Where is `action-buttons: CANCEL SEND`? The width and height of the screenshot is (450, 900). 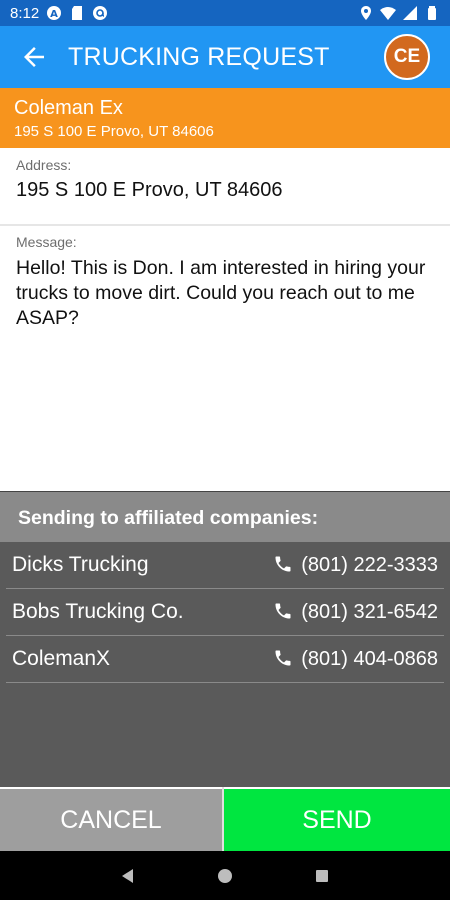
action-buttons: CANCEL SEND is located at coordinates (225, 819).